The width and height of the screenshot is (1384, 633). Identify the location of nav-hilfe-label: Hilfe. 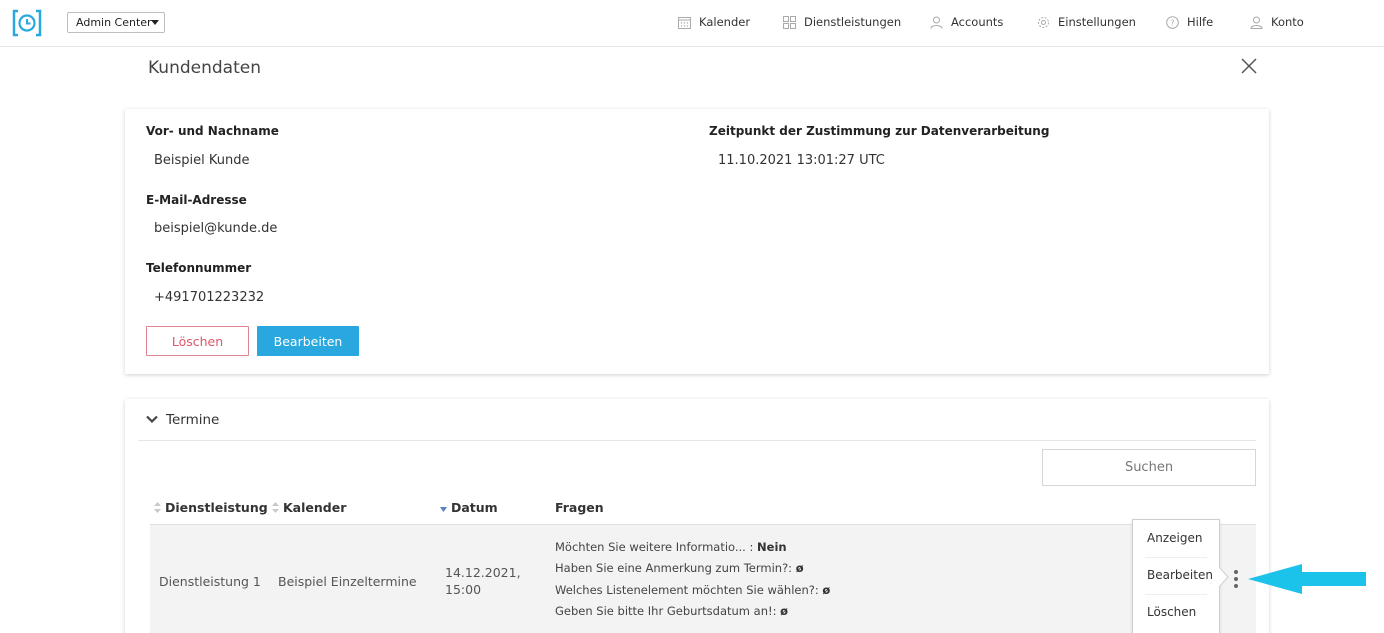
(1200, 22).